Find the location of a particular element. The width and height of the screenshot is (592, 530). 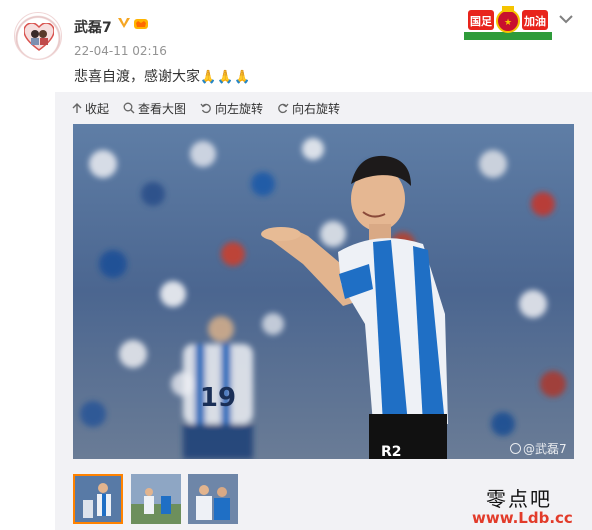

rotate-left-label: 向左旋转 is located at coordinates (239, 108).